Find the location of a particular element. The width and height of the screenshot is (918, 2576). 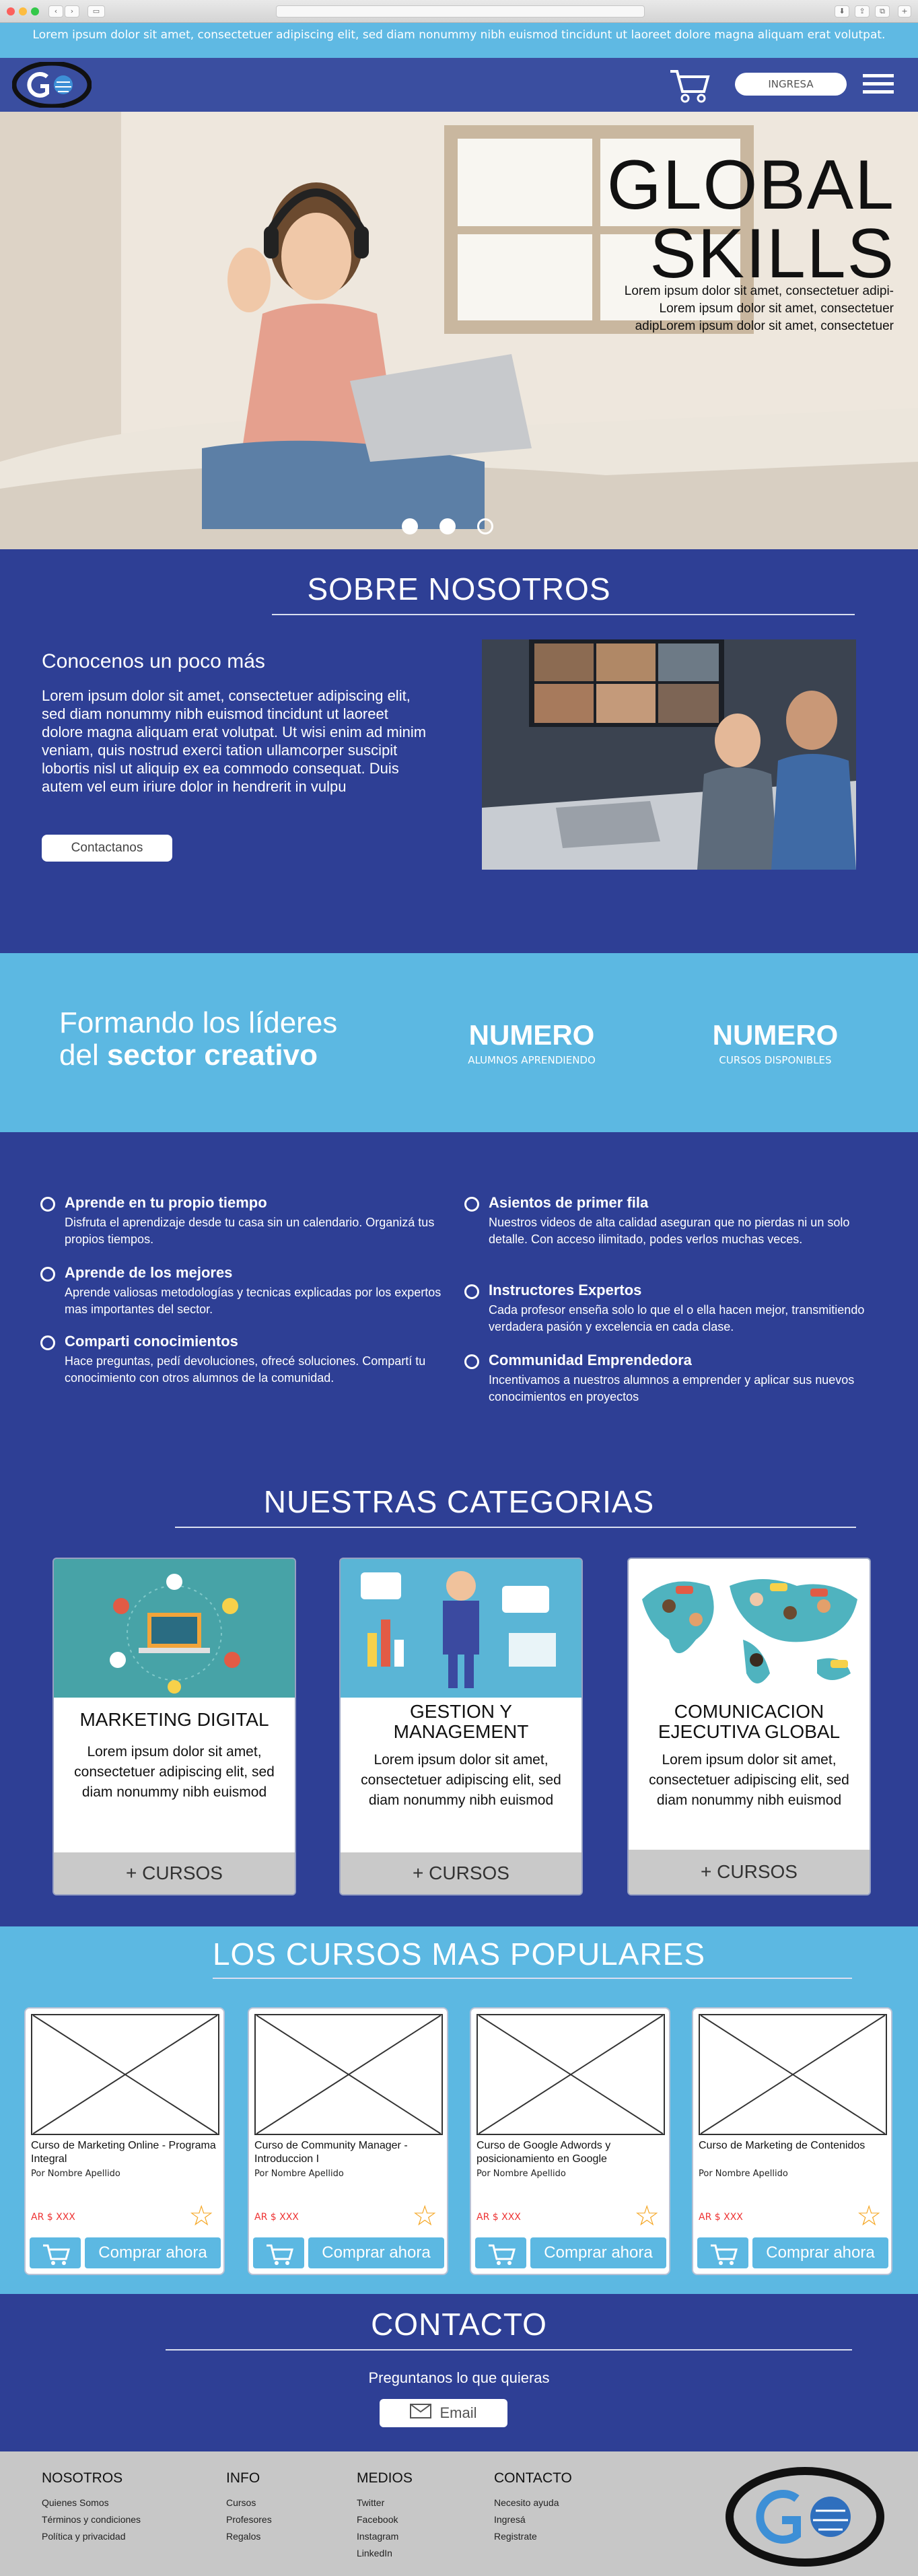

footer-brand-logo is located at coordinates (805, 2516).